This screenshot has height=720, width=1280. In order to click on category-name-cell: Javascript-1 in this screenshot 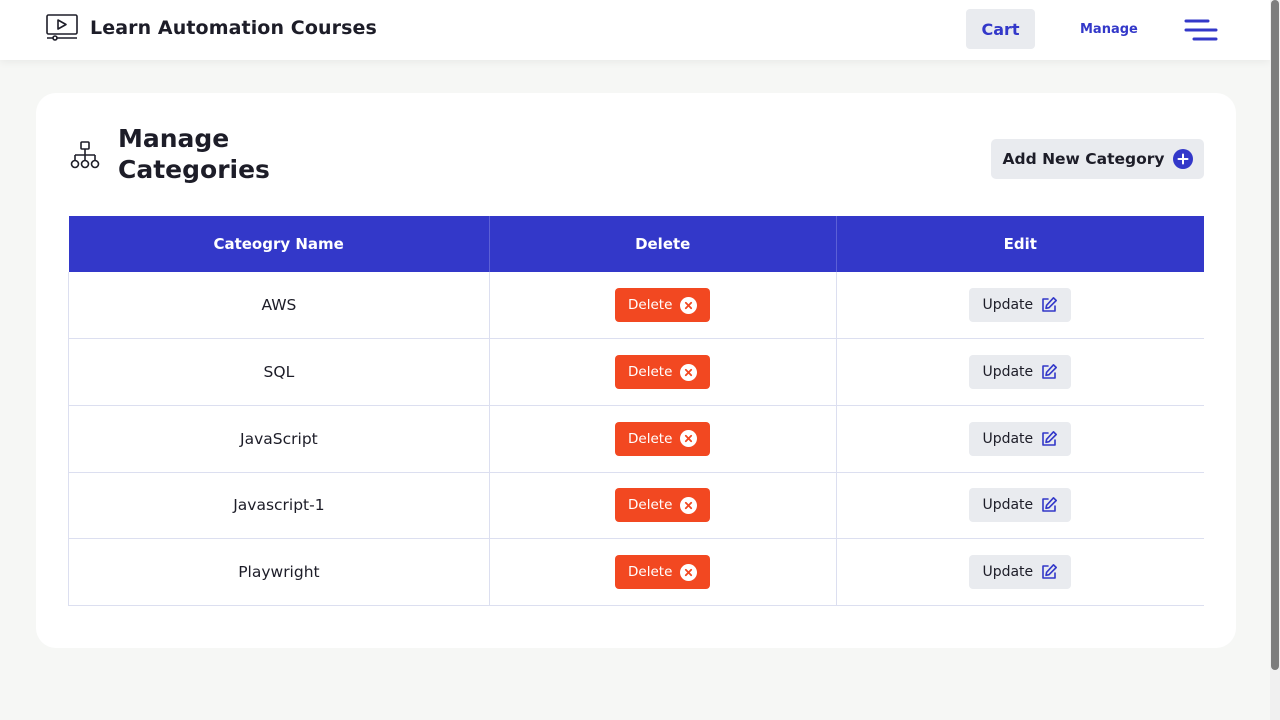, I will do `click(279, 506)`.